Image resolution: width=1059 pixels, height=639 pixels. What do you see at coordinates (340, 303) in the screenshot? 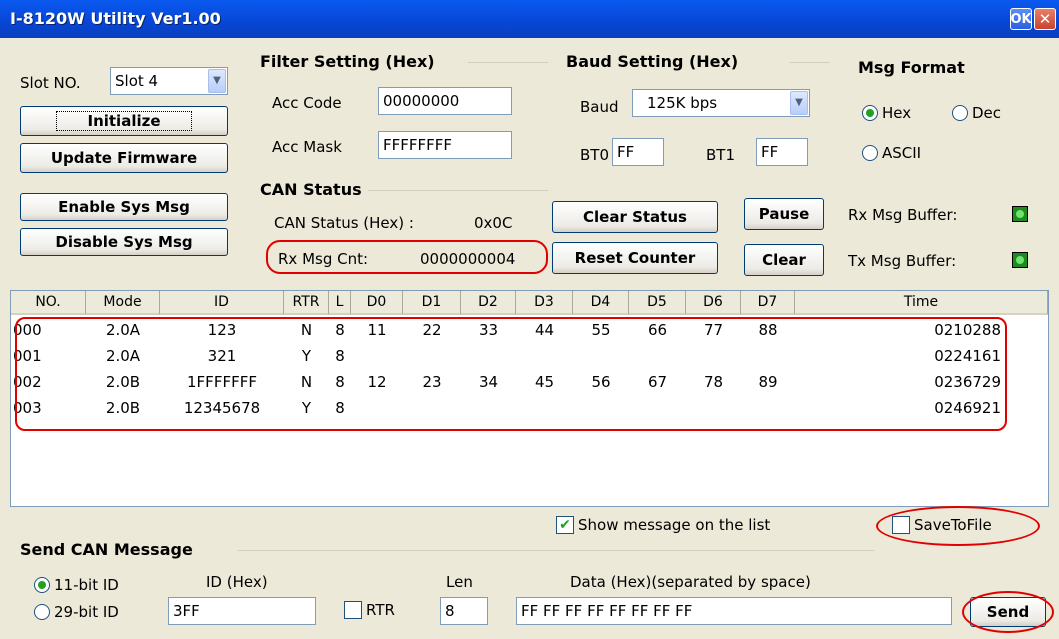
I see `column-header: L` at bounding box center [340, 303].